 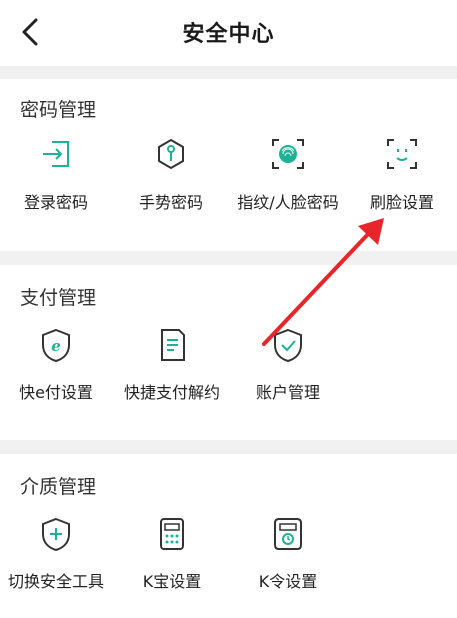 I want to click on token-device-icon, so click(x=288, y=534).